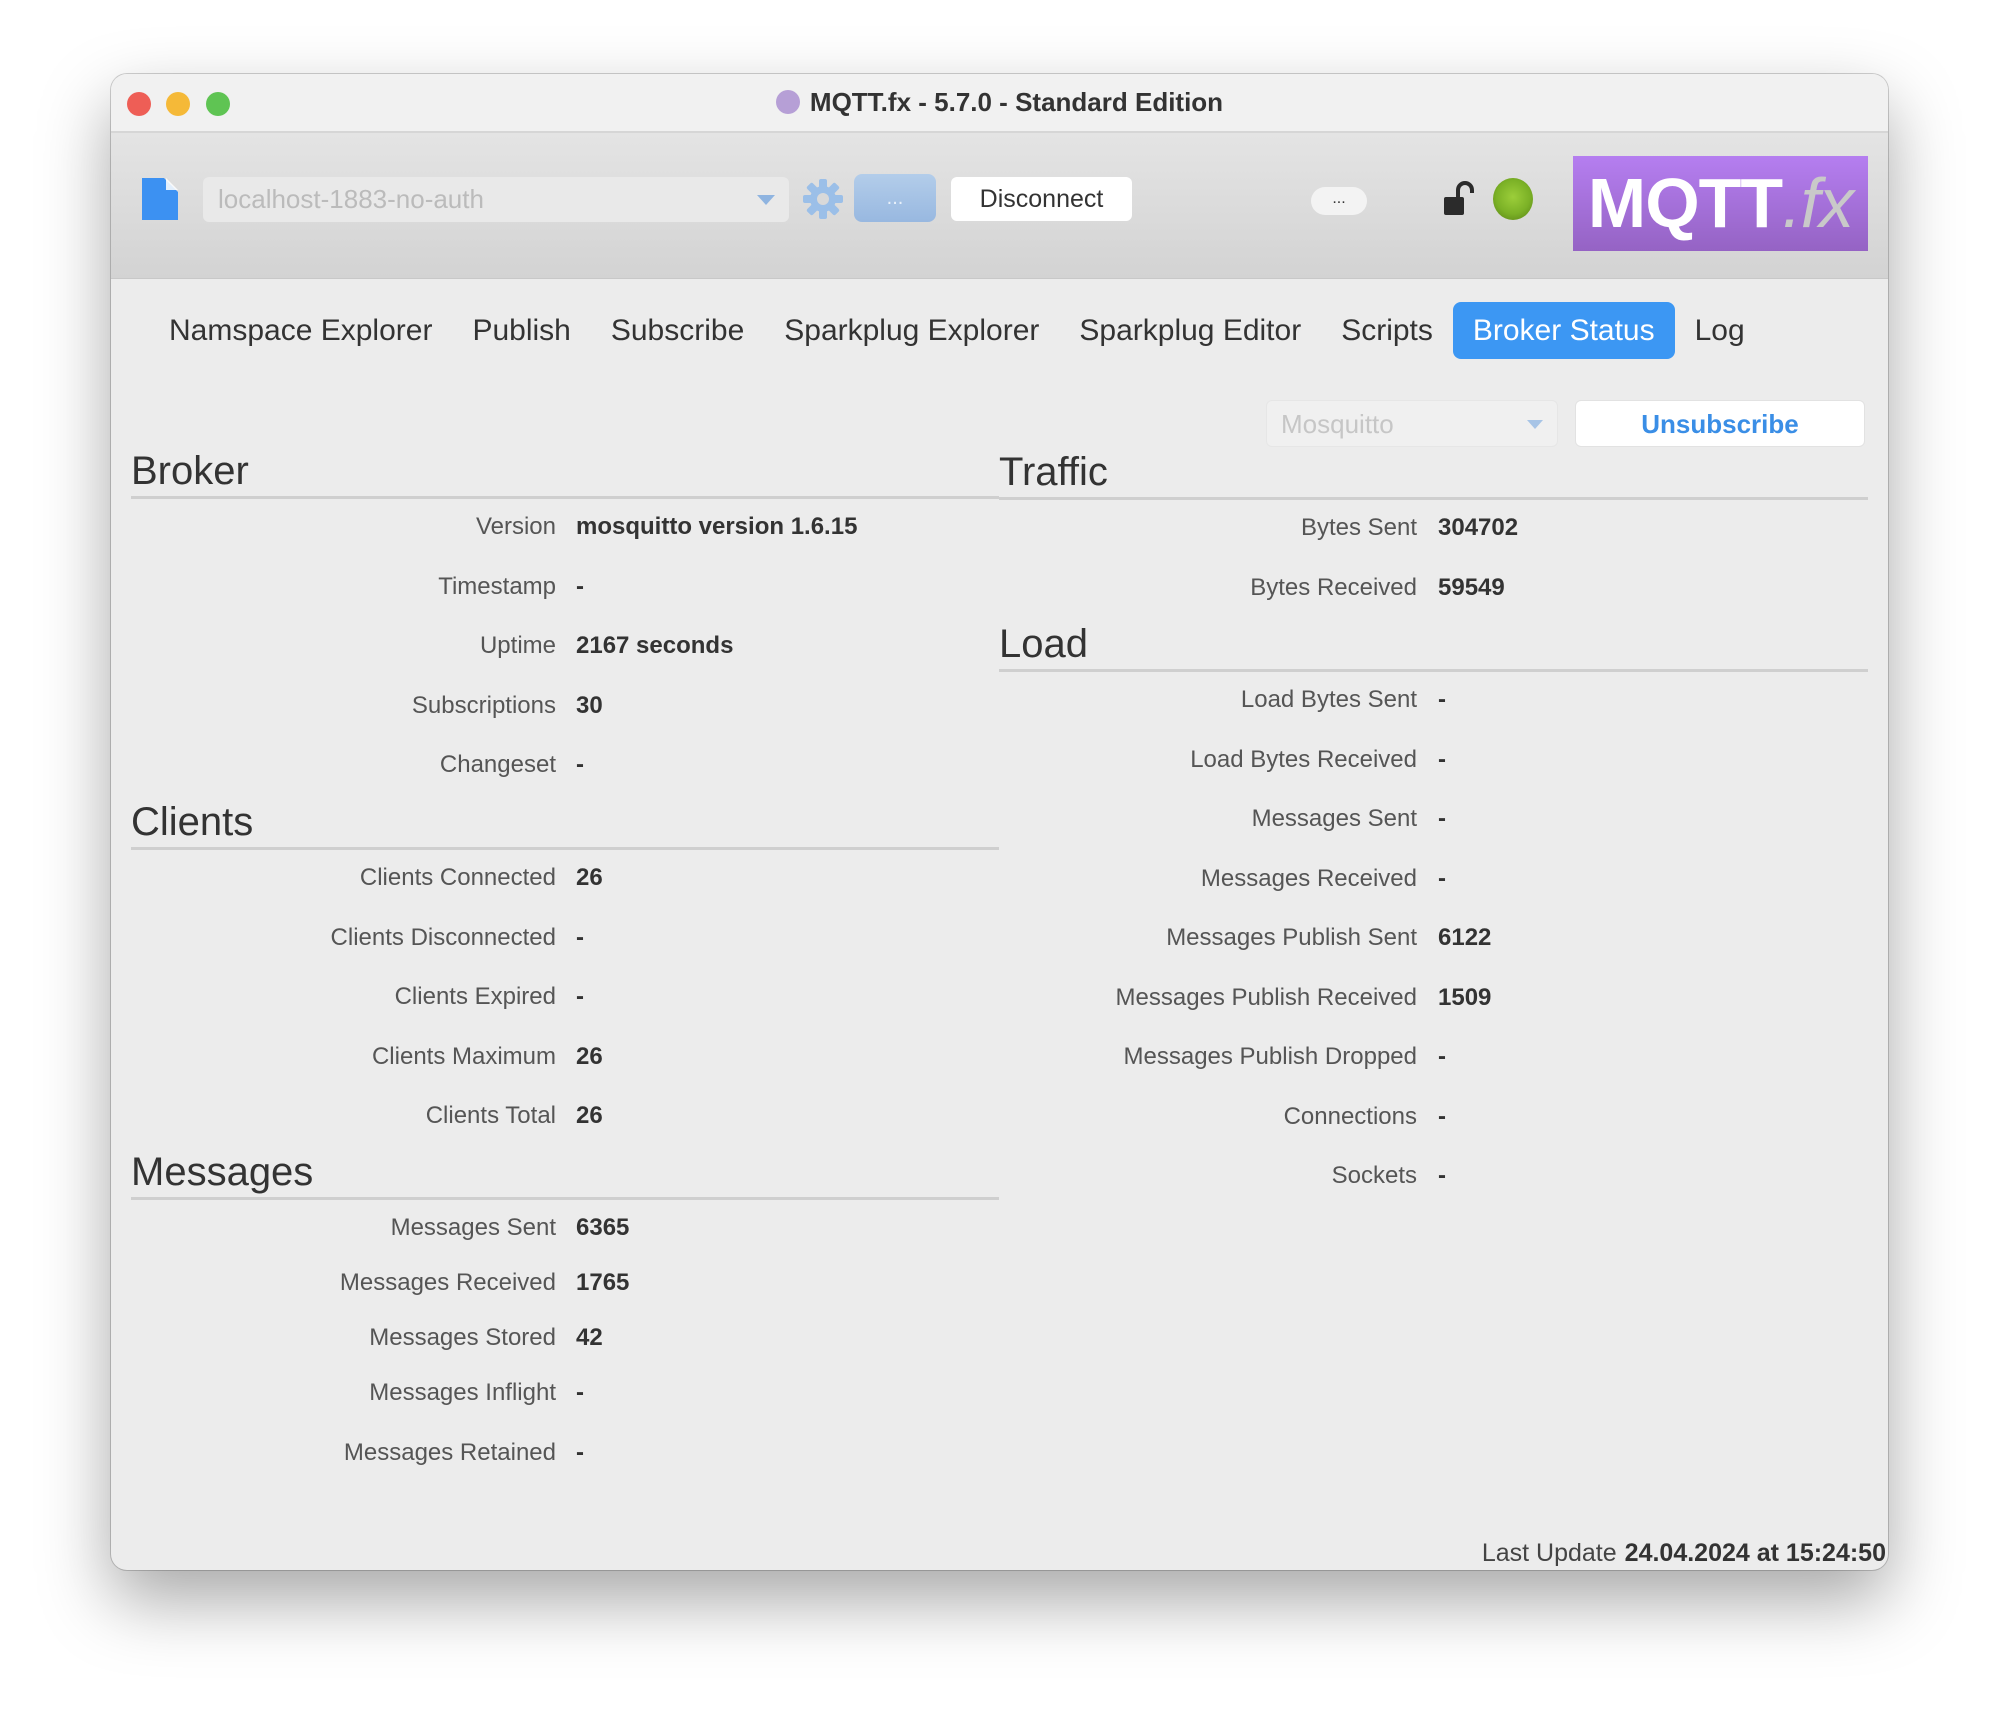  I want to click on section-title: Load, so click(1043, 644).